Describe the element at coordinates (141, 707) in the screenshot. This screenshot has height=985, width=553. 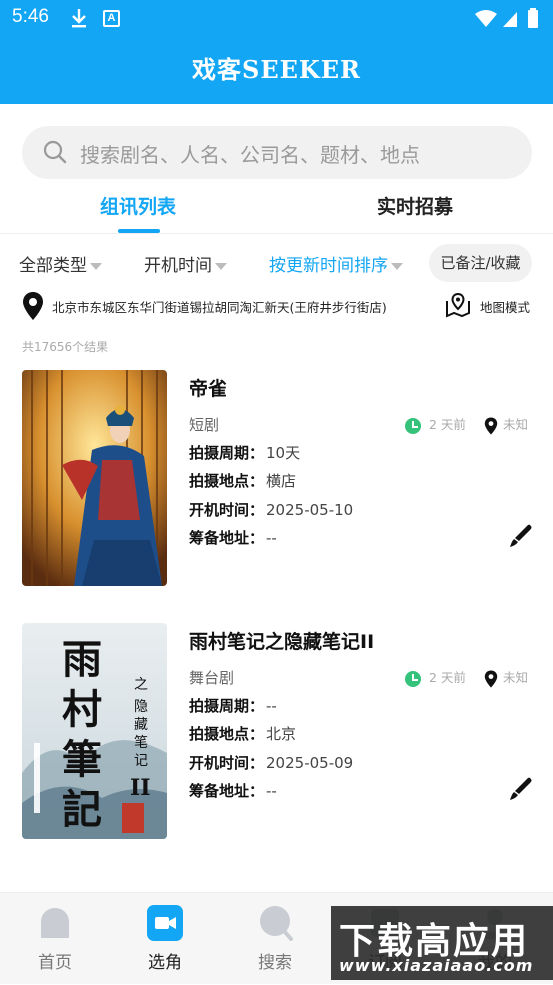
I see `svg-text: 隐` at that location.